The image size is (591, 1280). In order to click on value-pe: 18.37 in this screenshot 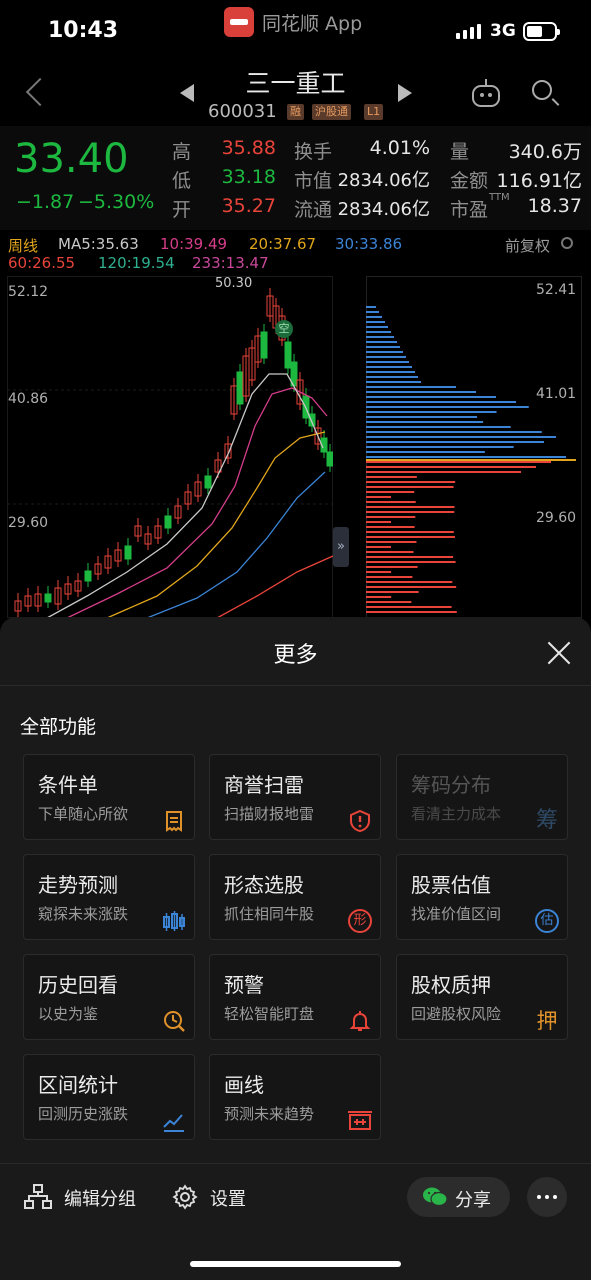, I will do `click(554, 206)`.